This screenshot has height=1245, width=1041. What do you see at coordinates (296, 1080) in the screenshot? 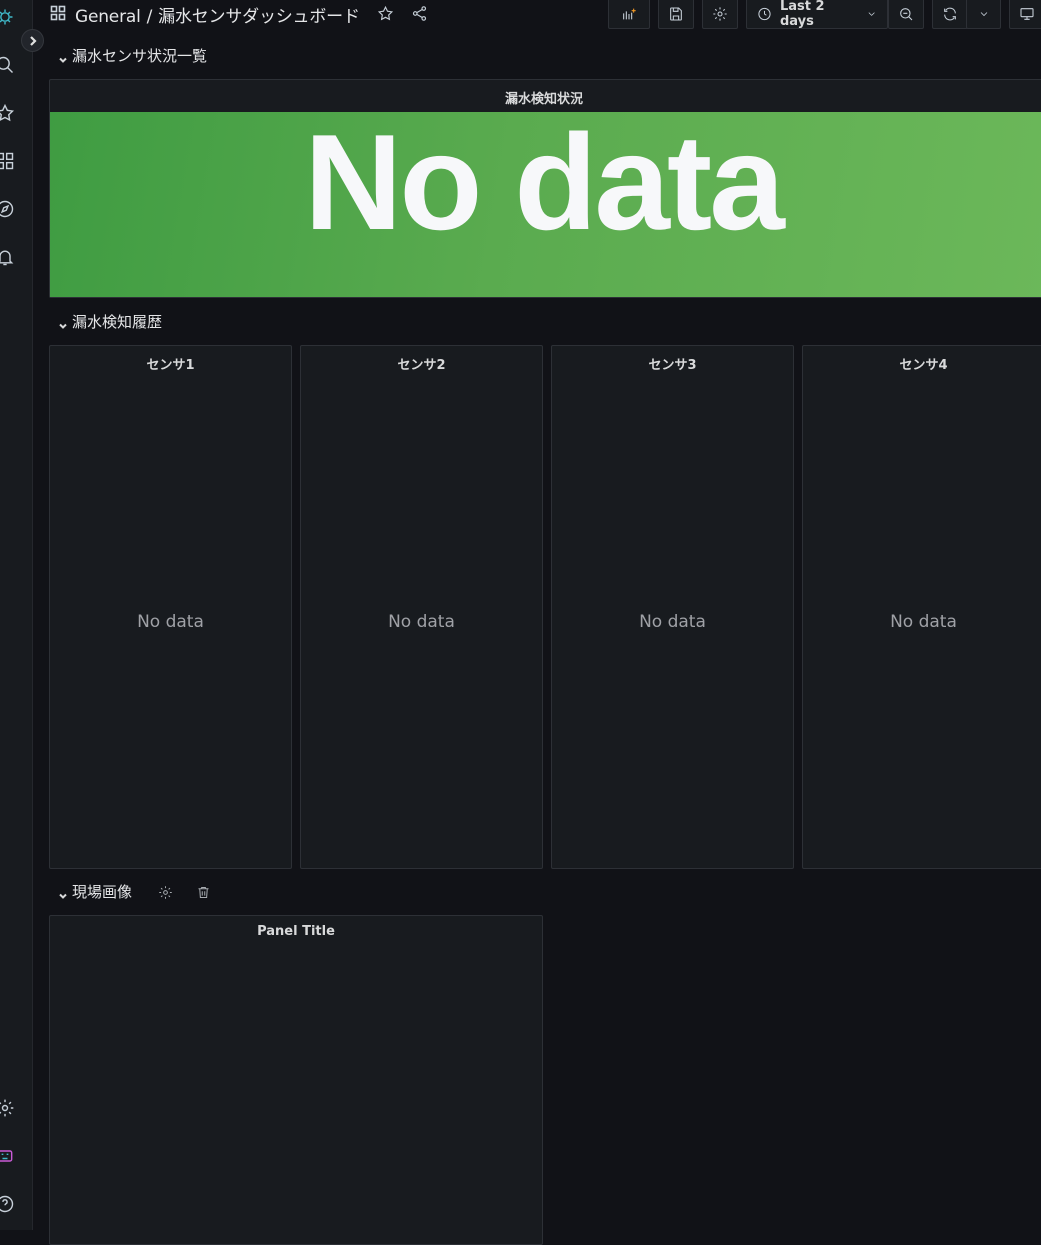
I see `image-panel: Panel Title` at bounding box center [296, 1080].